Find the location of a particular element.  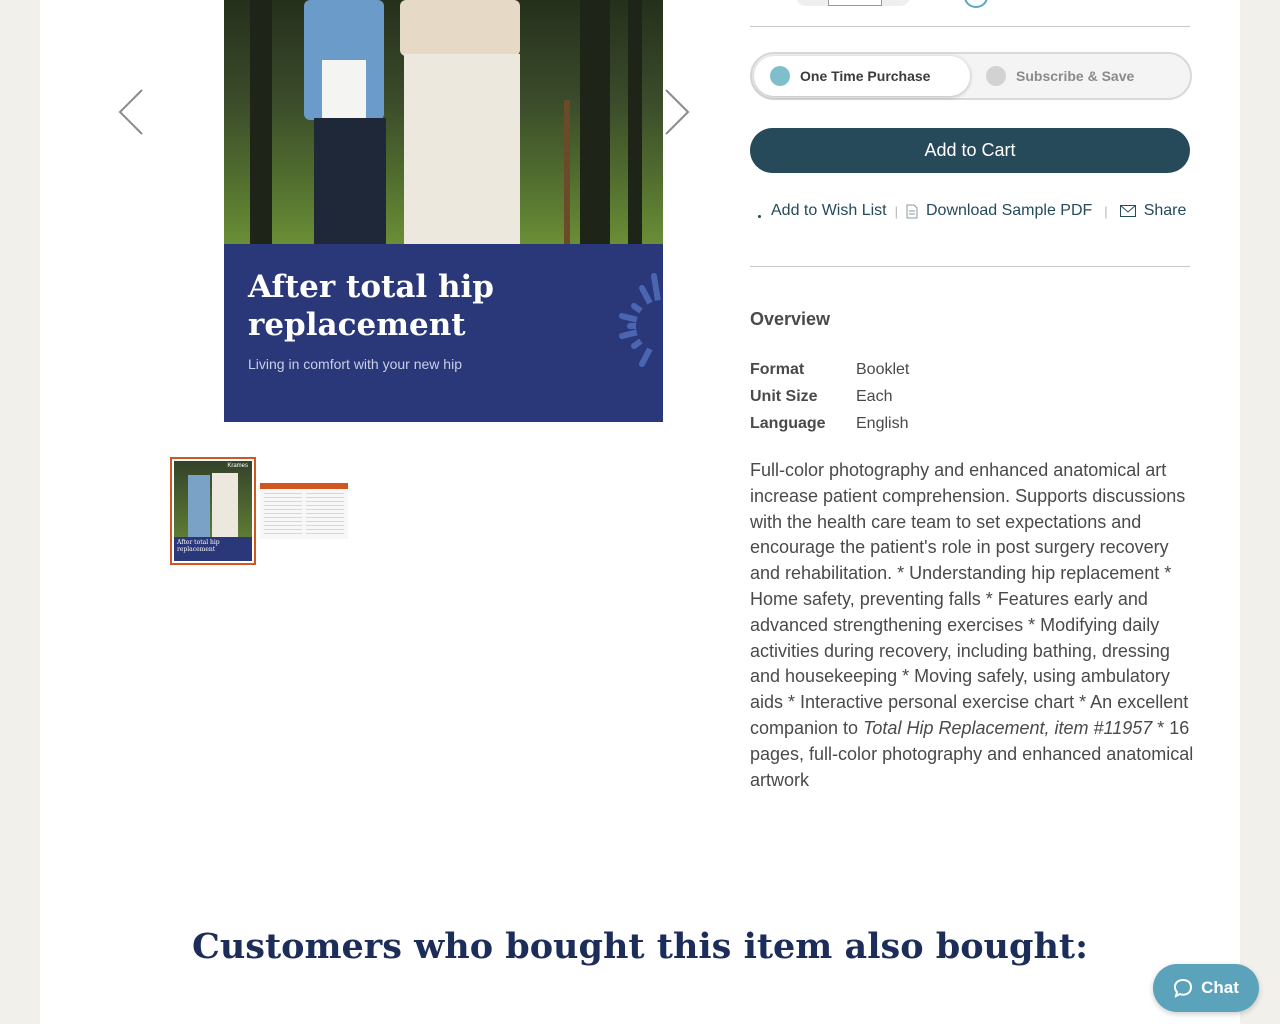

spec-row-unit-size: Unit Size Each is located at coordinates (821, 397).